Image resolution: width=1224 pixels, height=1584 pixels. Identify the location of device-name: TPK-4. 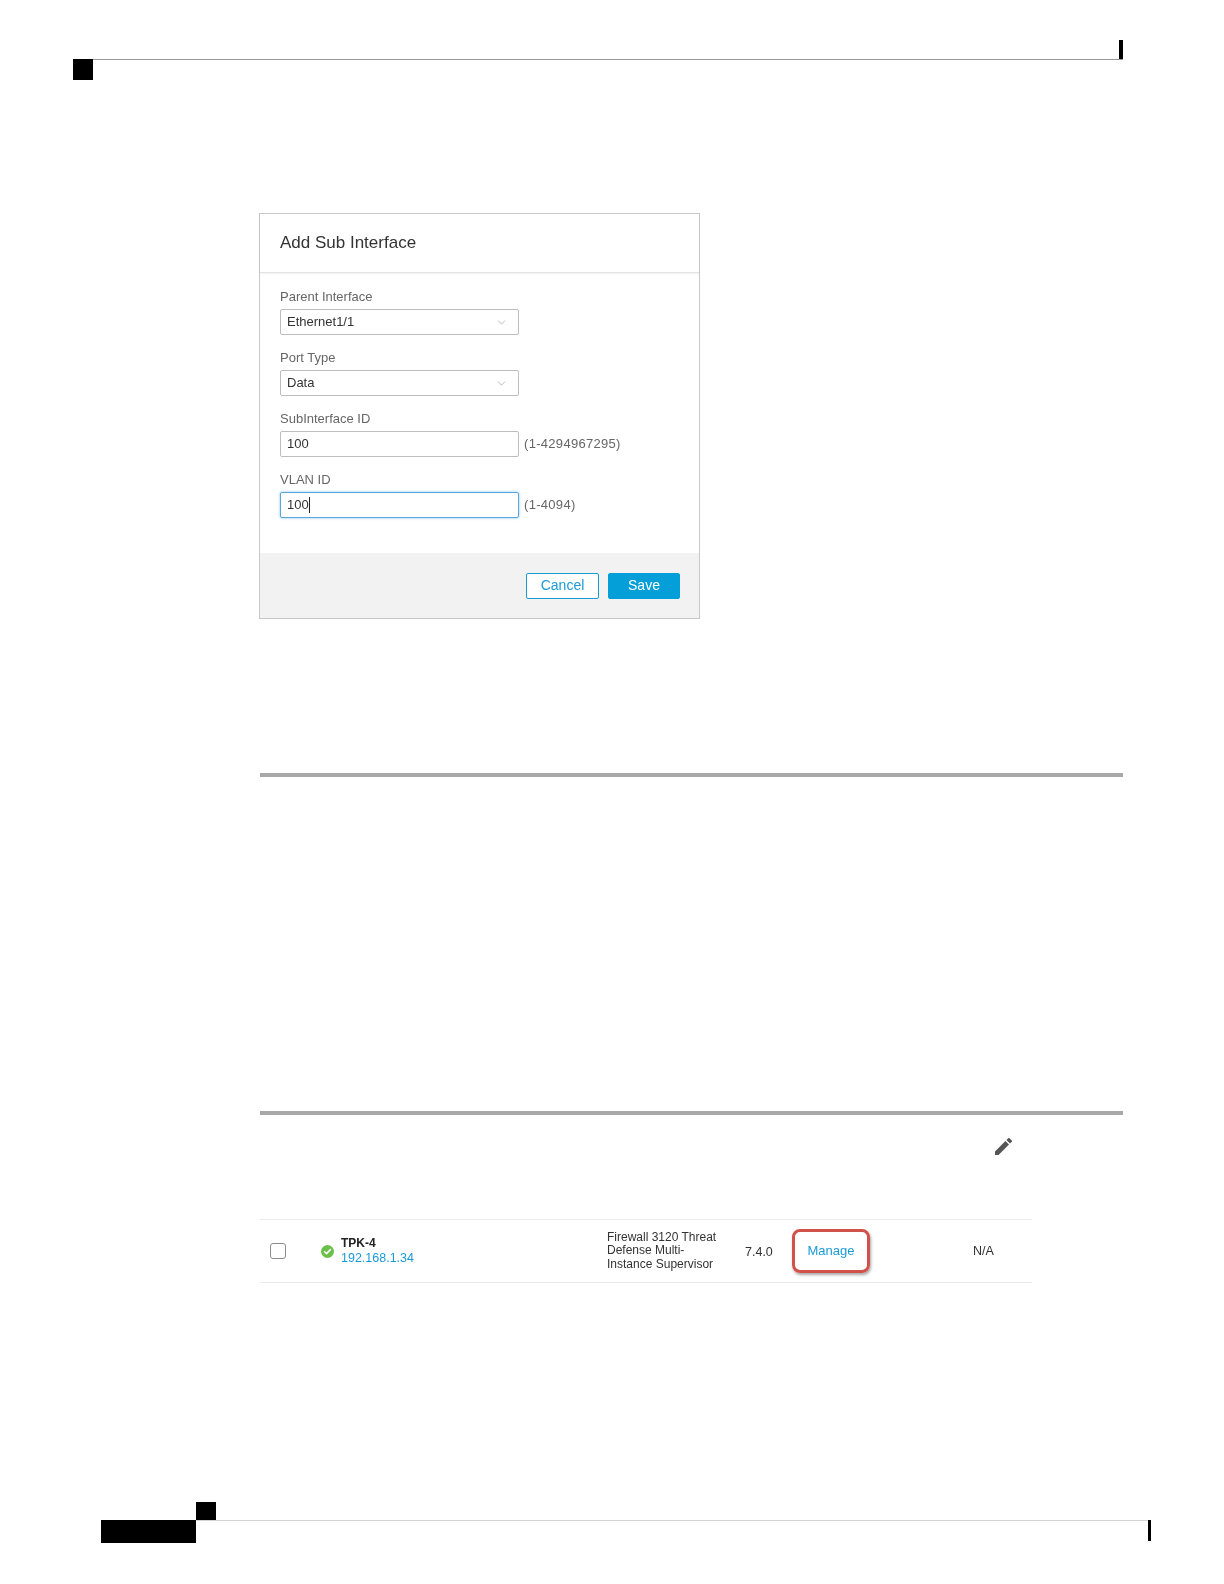
(358, 1243).